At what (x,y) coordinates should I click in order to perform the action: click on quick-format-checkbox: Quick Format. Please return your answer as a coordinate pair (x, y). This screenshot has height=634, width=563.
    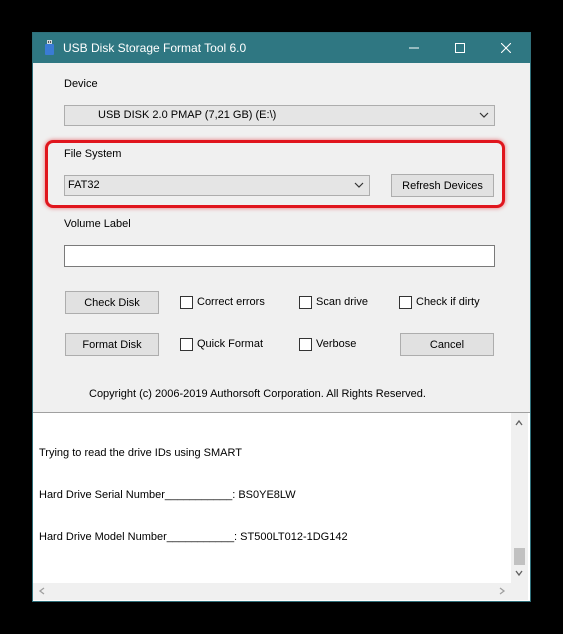
    Looking at the image, I should click on (221, 344).